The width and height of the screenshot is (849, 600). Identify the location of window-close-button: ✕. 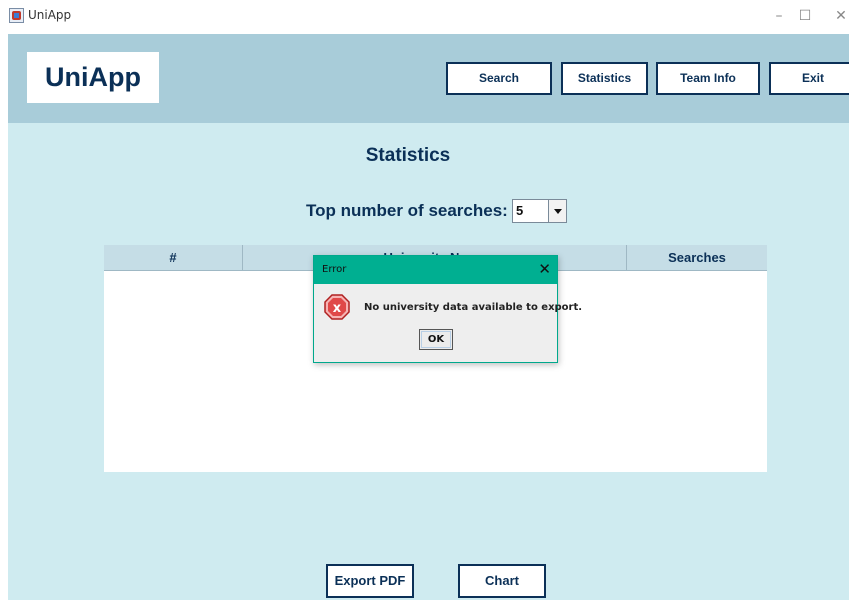
(837, 16).